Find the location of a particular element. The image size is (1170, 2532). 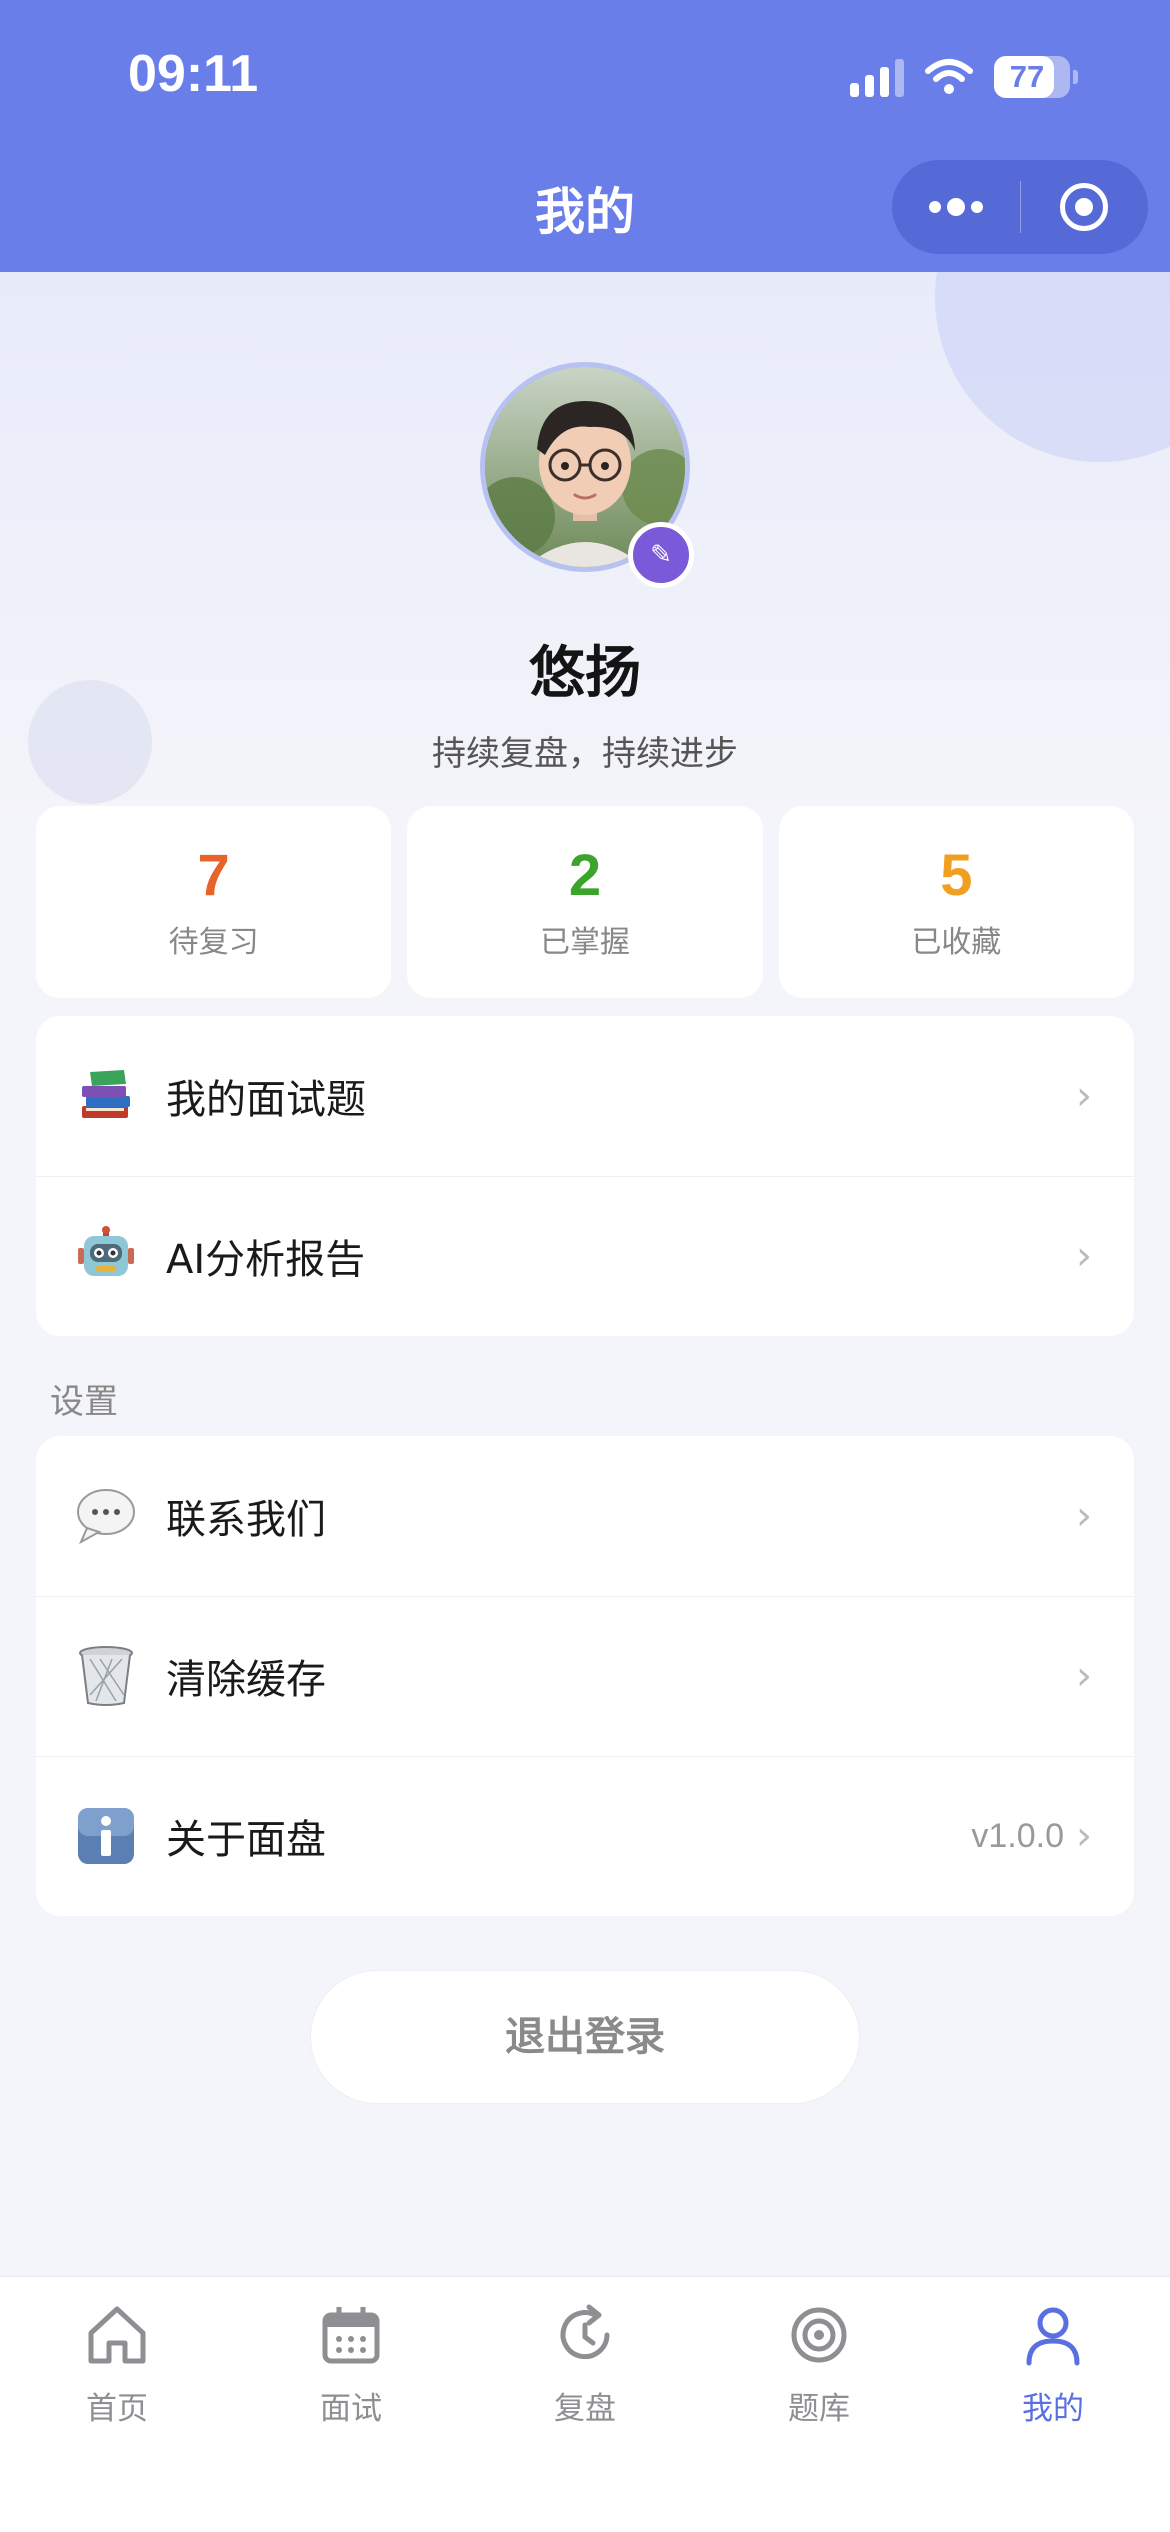

main-menu-card: 我的面试题 › AI分析报告 › is located at coordinates (585, 1176).